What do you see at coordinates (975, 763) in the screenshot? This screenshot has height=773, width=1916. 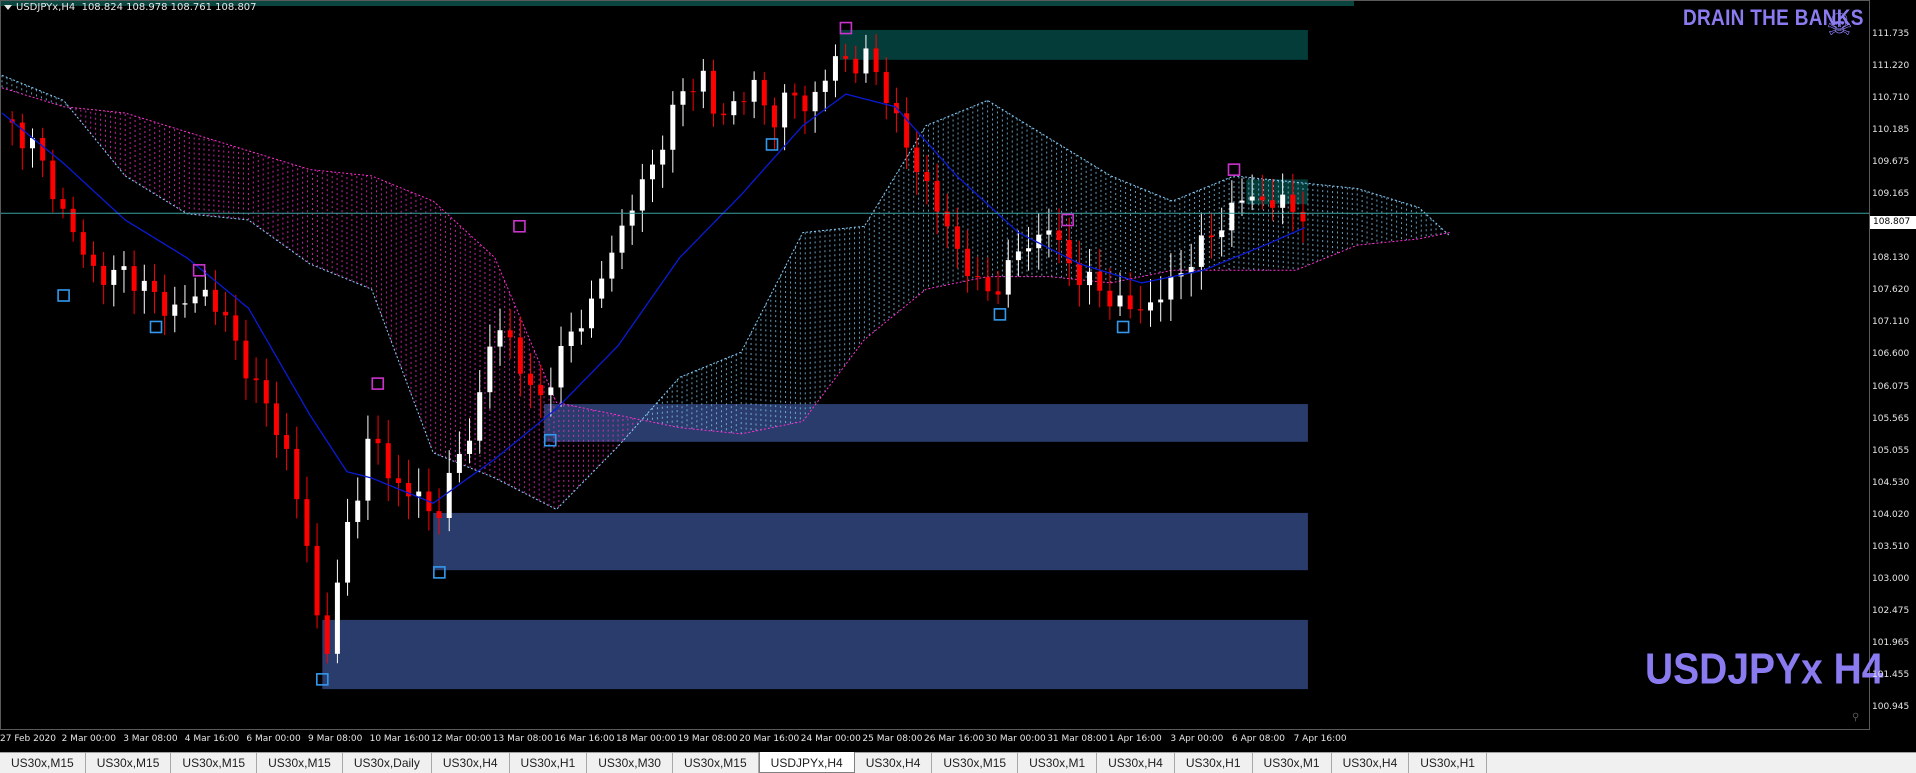 I see `chart-tab-11: US30x,M15` at bounding box center [975, 763].